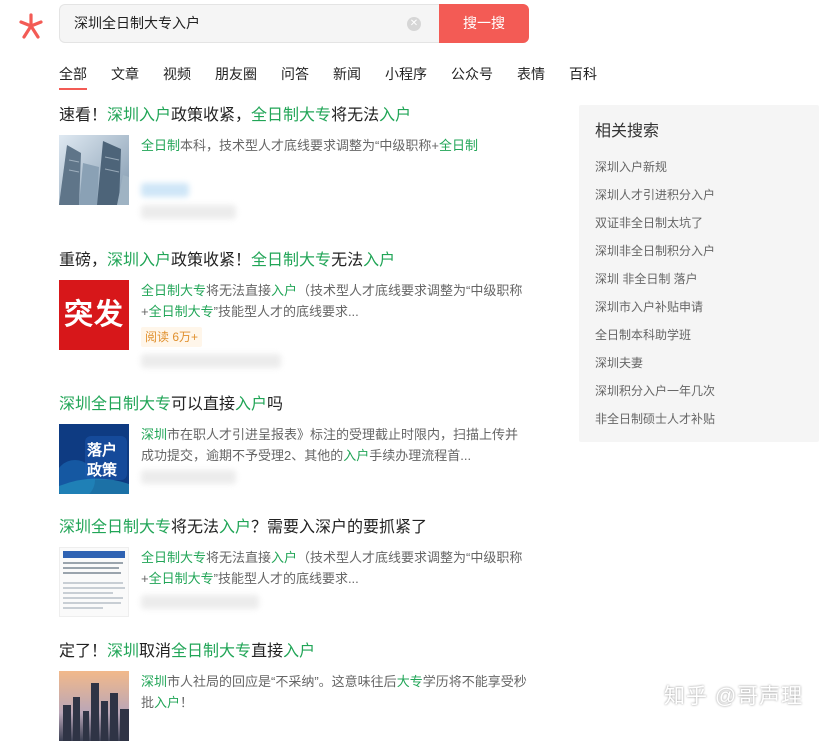 The width and height of the screenshot is (840, 741). What do you see at coordinates (336, 692) in the screenshot?
I see `result-snippet: 深圳市人社局的回应是“不采纳”。这意味往后大专学历将不能享受秒批入户！` at bounding box center [336, 692].